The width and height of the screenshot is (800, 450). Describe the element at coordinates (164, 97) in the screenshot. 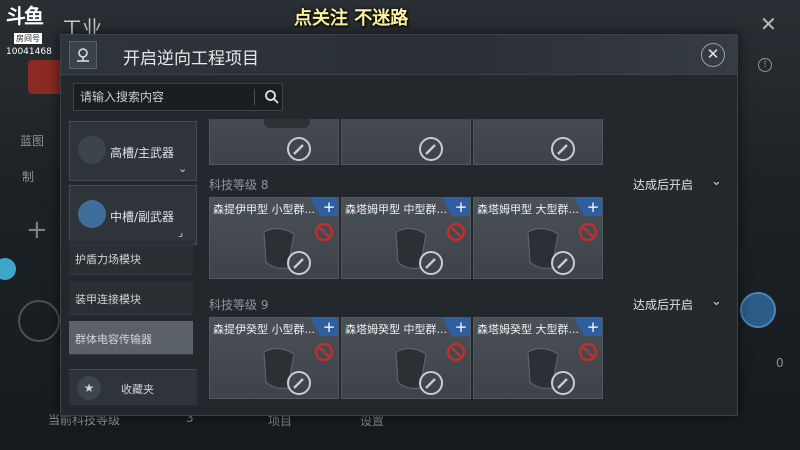

I see `search-input` at that location.